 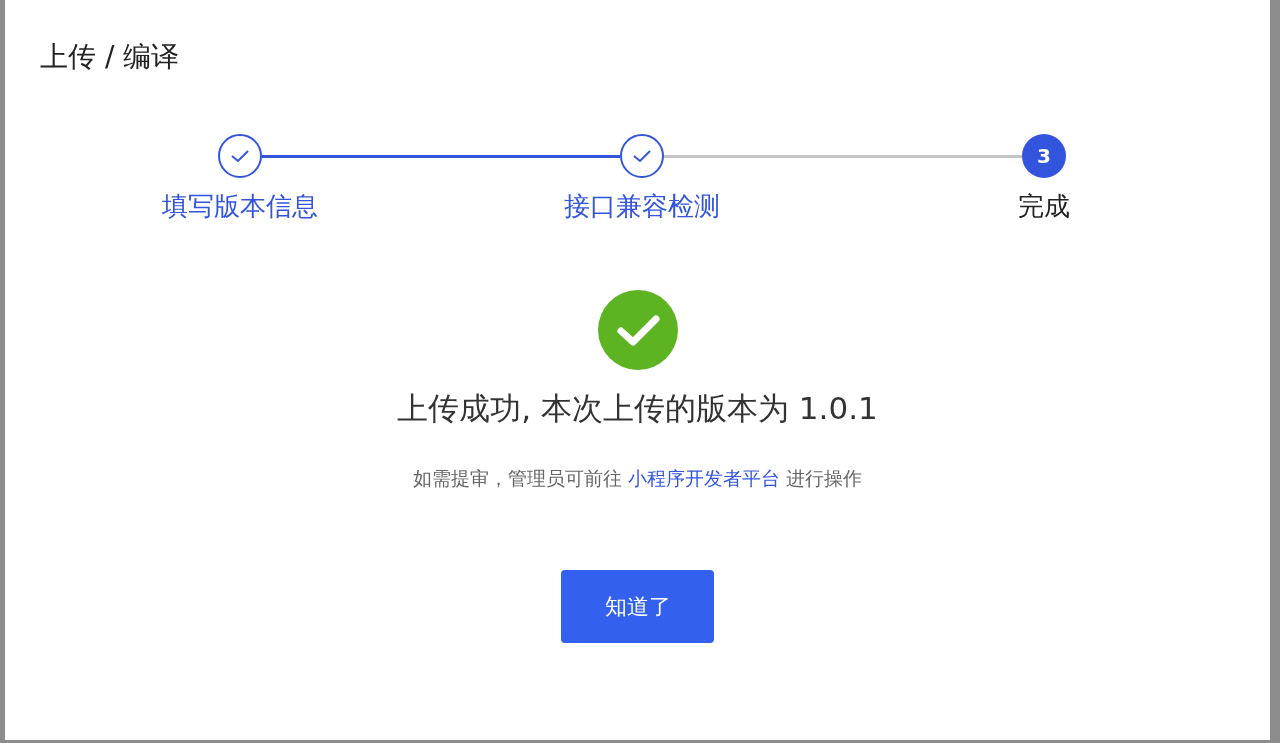 I want to click on success-icon, so click(x=637, y=330).